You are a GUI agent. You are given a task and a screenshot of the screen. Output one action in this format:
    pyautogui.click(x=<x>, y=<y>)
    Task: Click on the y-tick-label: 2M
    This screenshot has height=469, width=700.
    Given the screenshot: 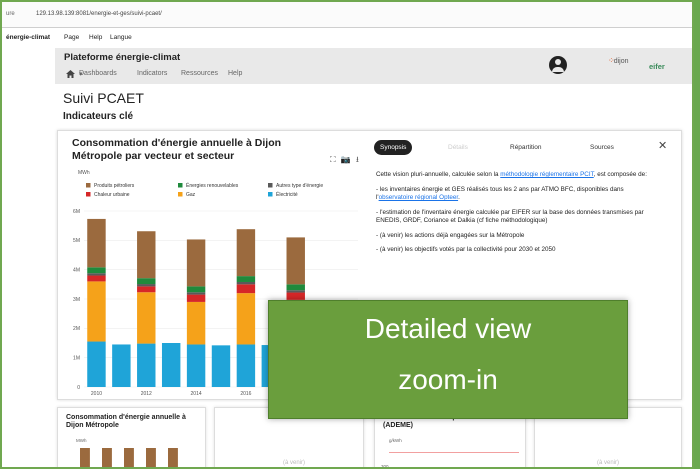 What is the action you would take?
    pyautogui.click(x=76, y=329)
    